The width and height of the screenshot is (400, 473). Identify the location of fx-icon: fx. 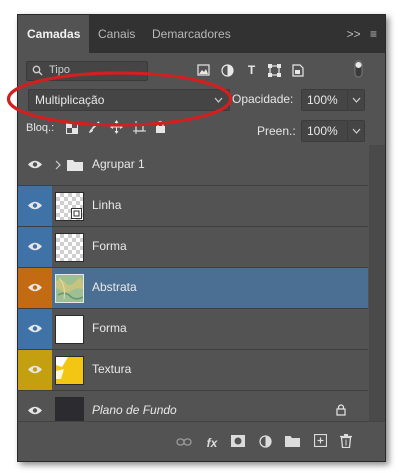
(212, 443).